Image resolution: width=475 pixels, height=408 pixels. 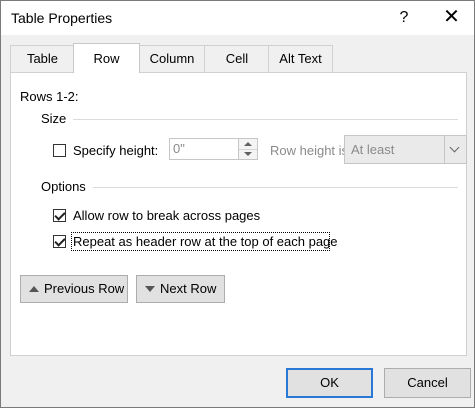 What do you see at coordinates (300, 58) in the screenshot?
I see `tab-alt-text: Alt Text` at bounding box center [300, 58].